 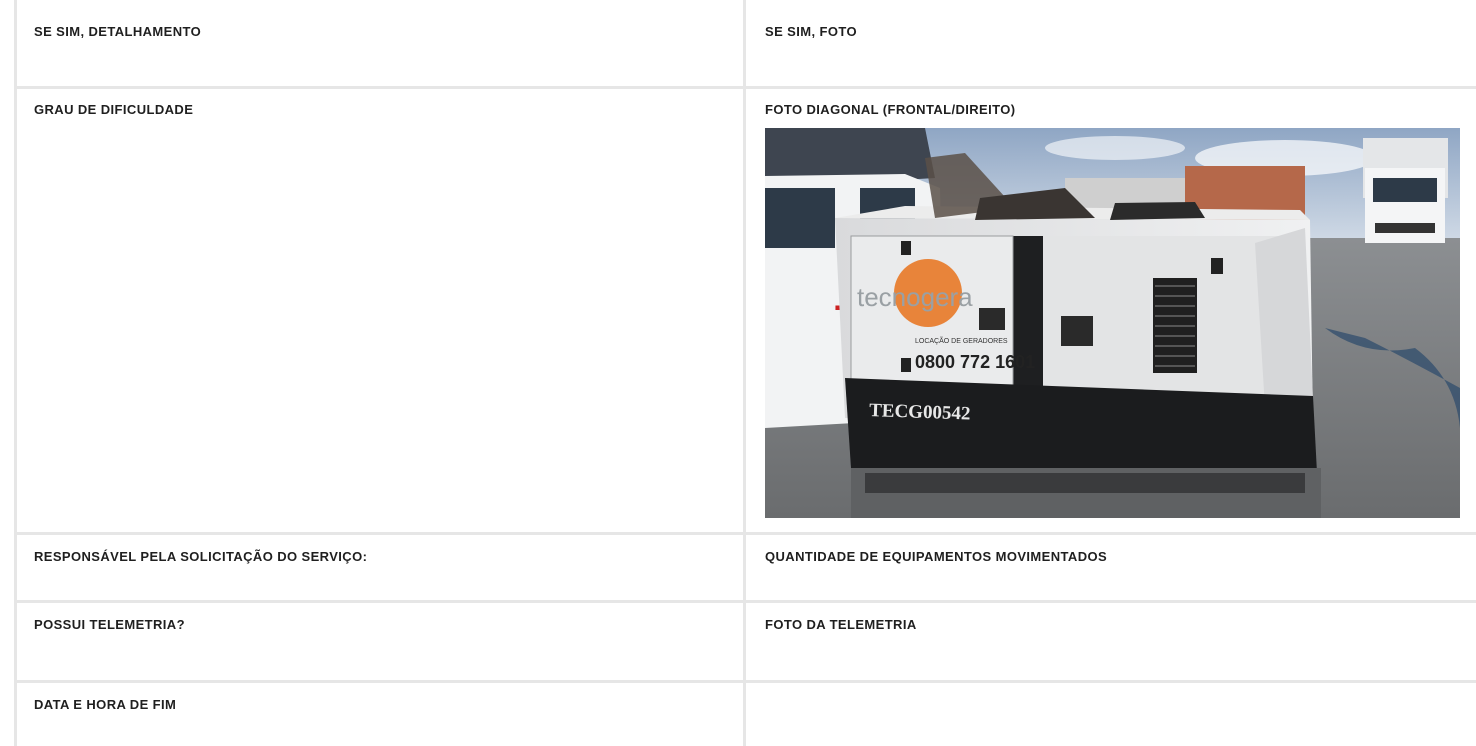 What do you see at coordinates (841, 624) in the screenshot?
I see `field-label-foto-telemetria: FOTO DA TELEMETRIA` at bounding box center [841, 624].